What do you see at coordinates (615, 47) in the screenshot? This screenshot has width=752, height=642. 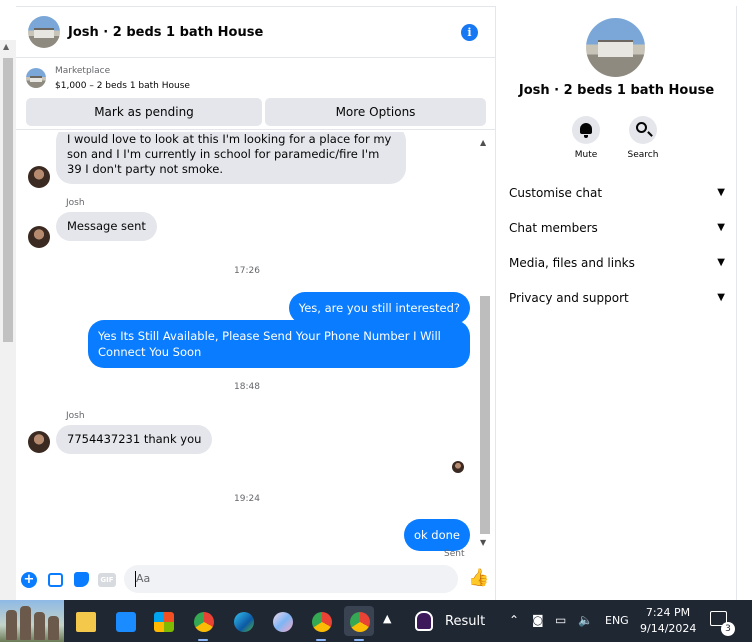 I see `listing-avatar-large` at bounding box center [615, 47].